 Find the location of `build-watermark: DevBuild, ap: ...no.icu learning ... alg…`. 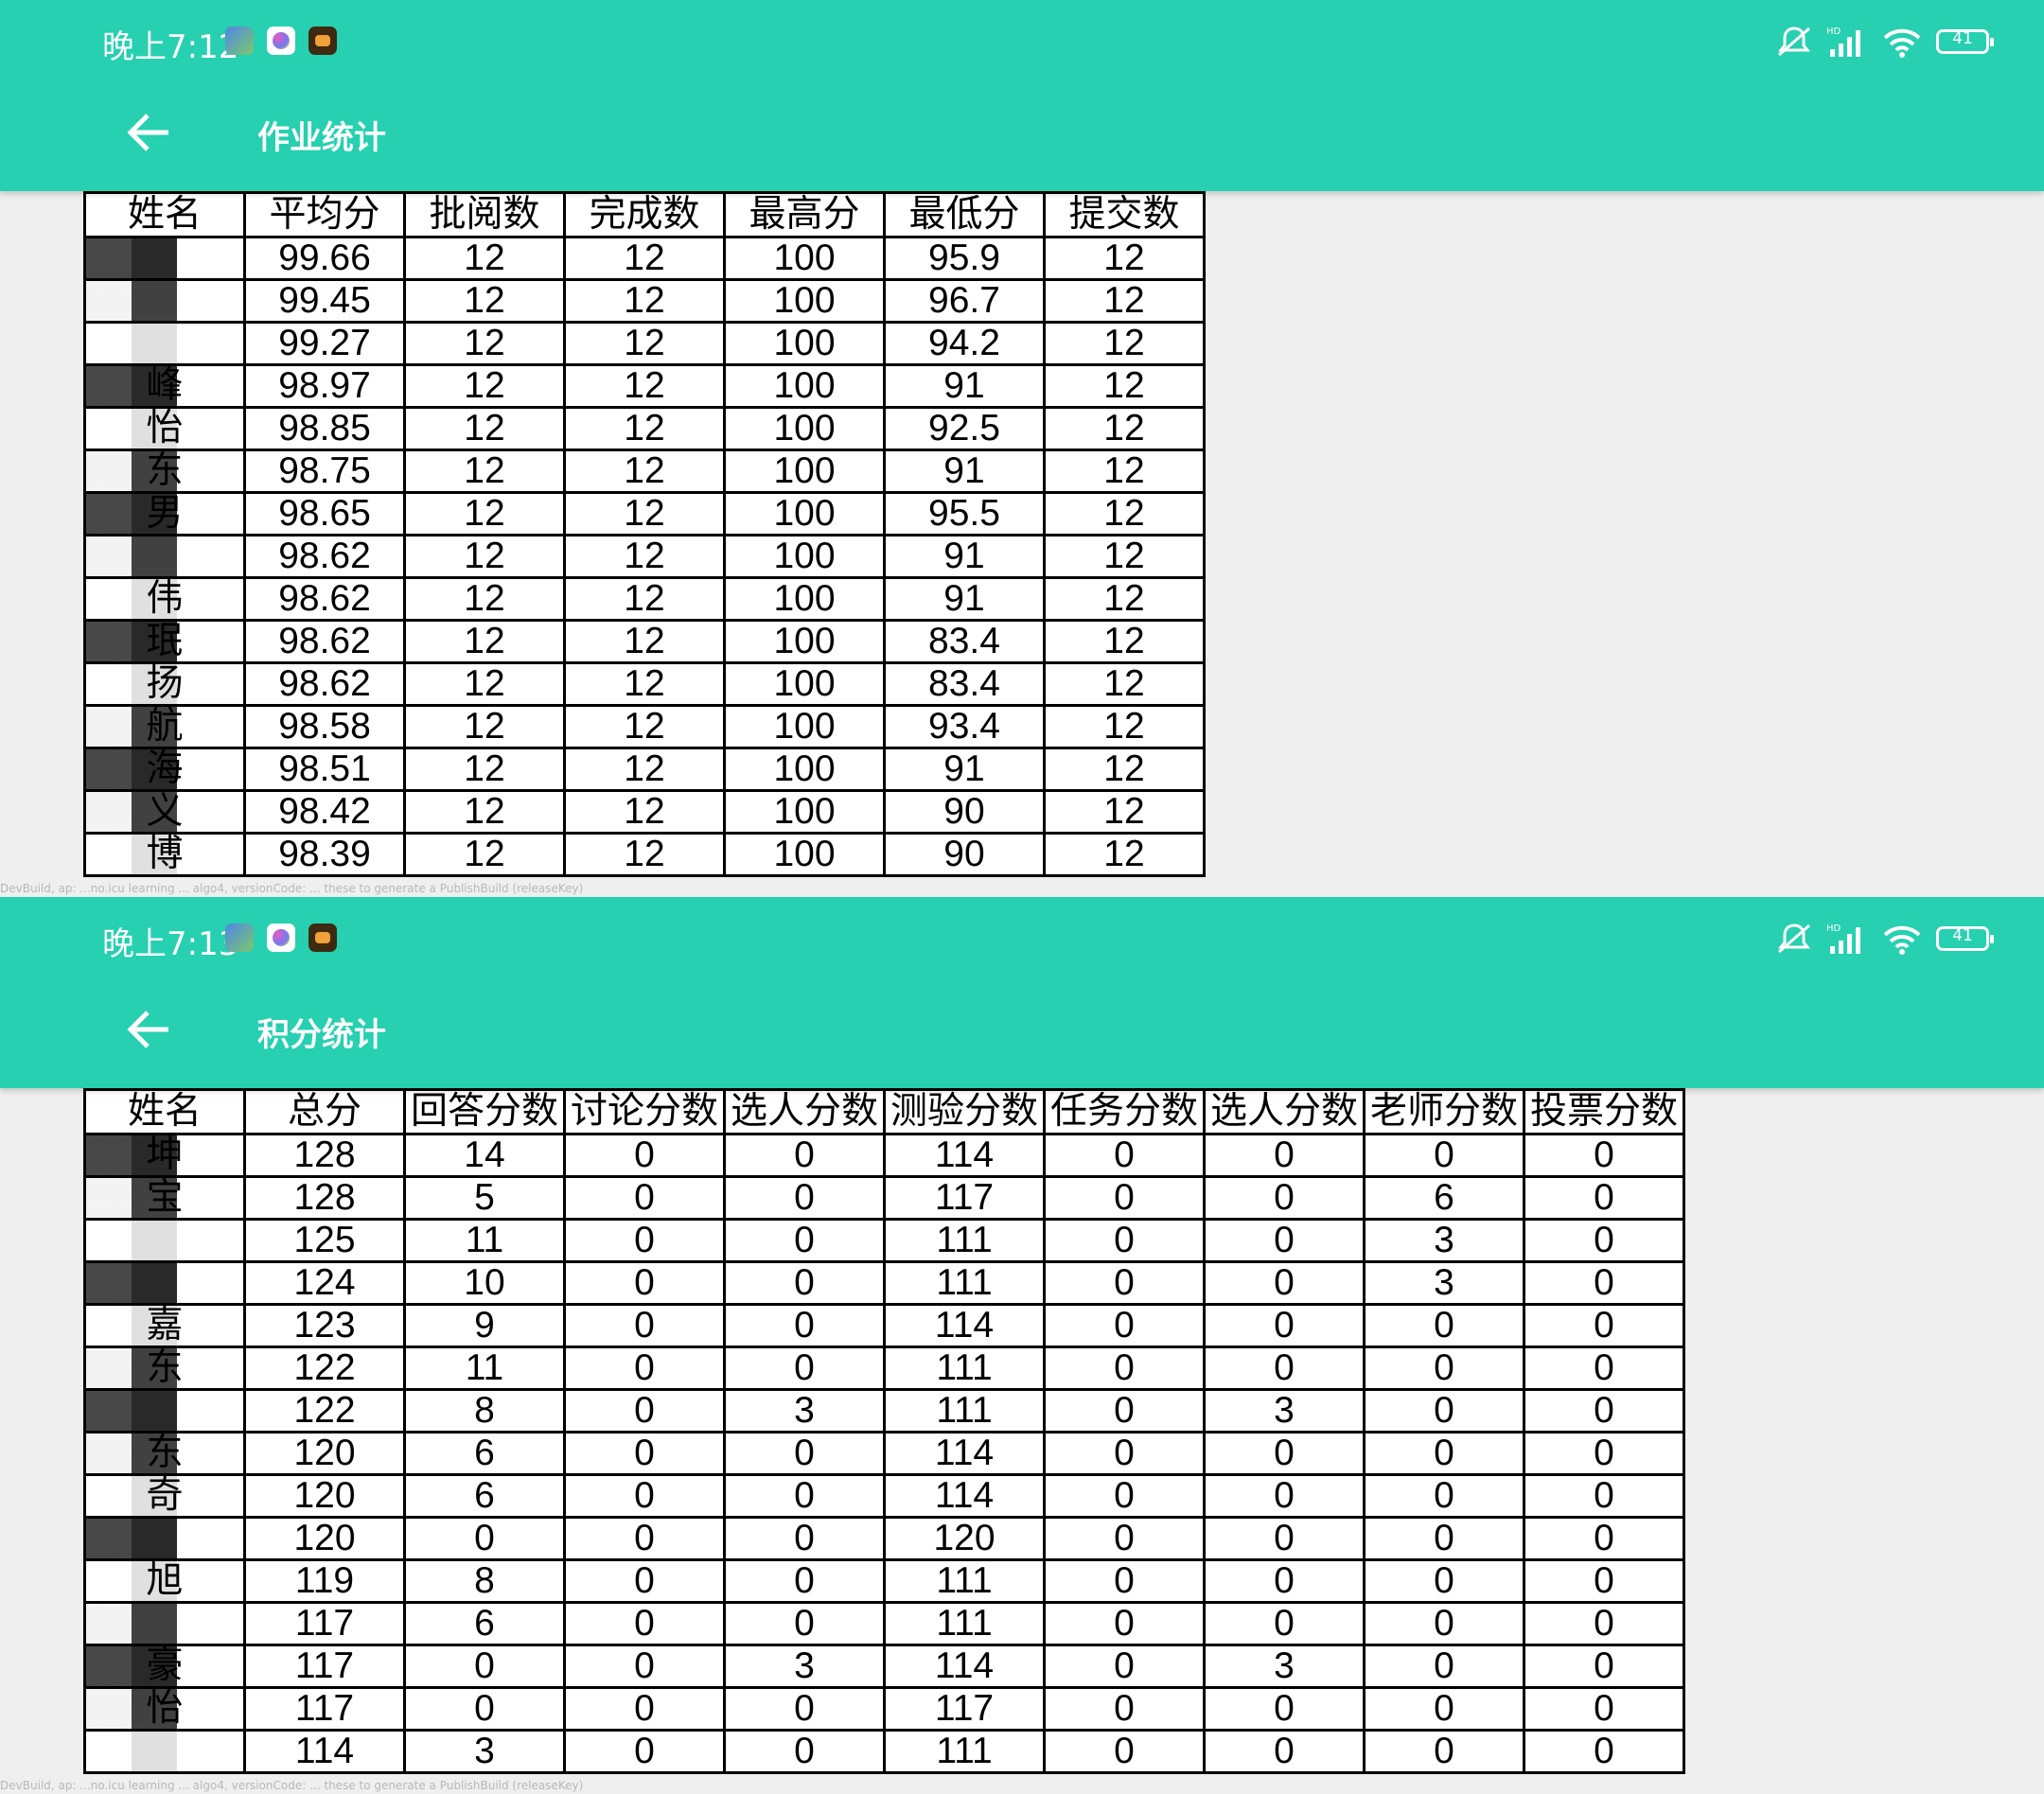

build-watermark: DevBuild, ap: ...no.icu learning ... alg… is located at coordinates (292, 888).